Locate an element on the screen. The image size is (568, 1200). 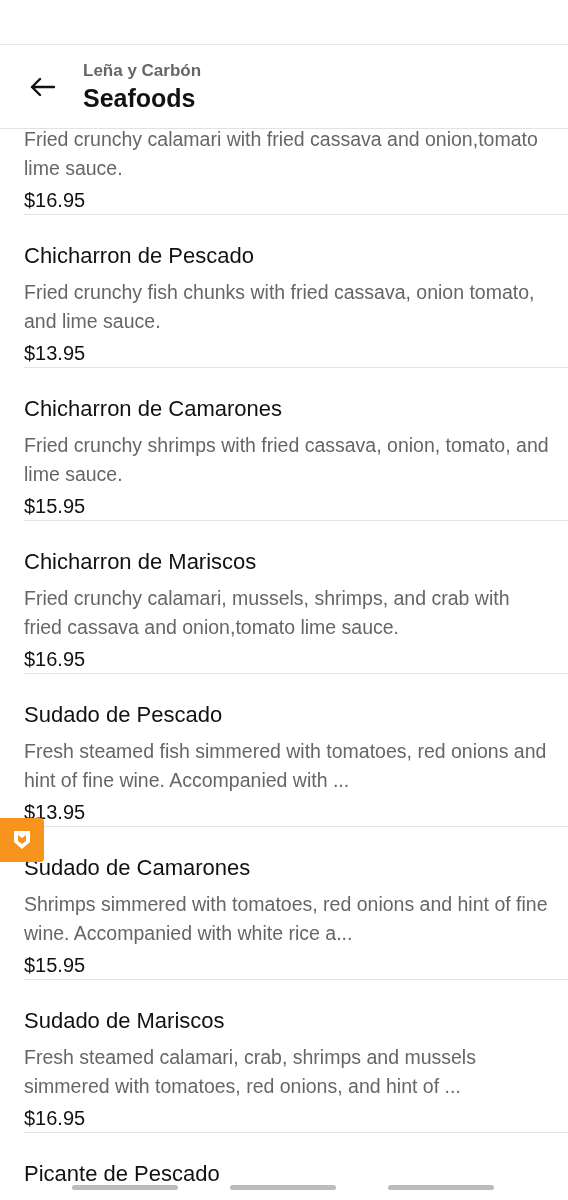
shield-icon is located at coordinates (22, 840).